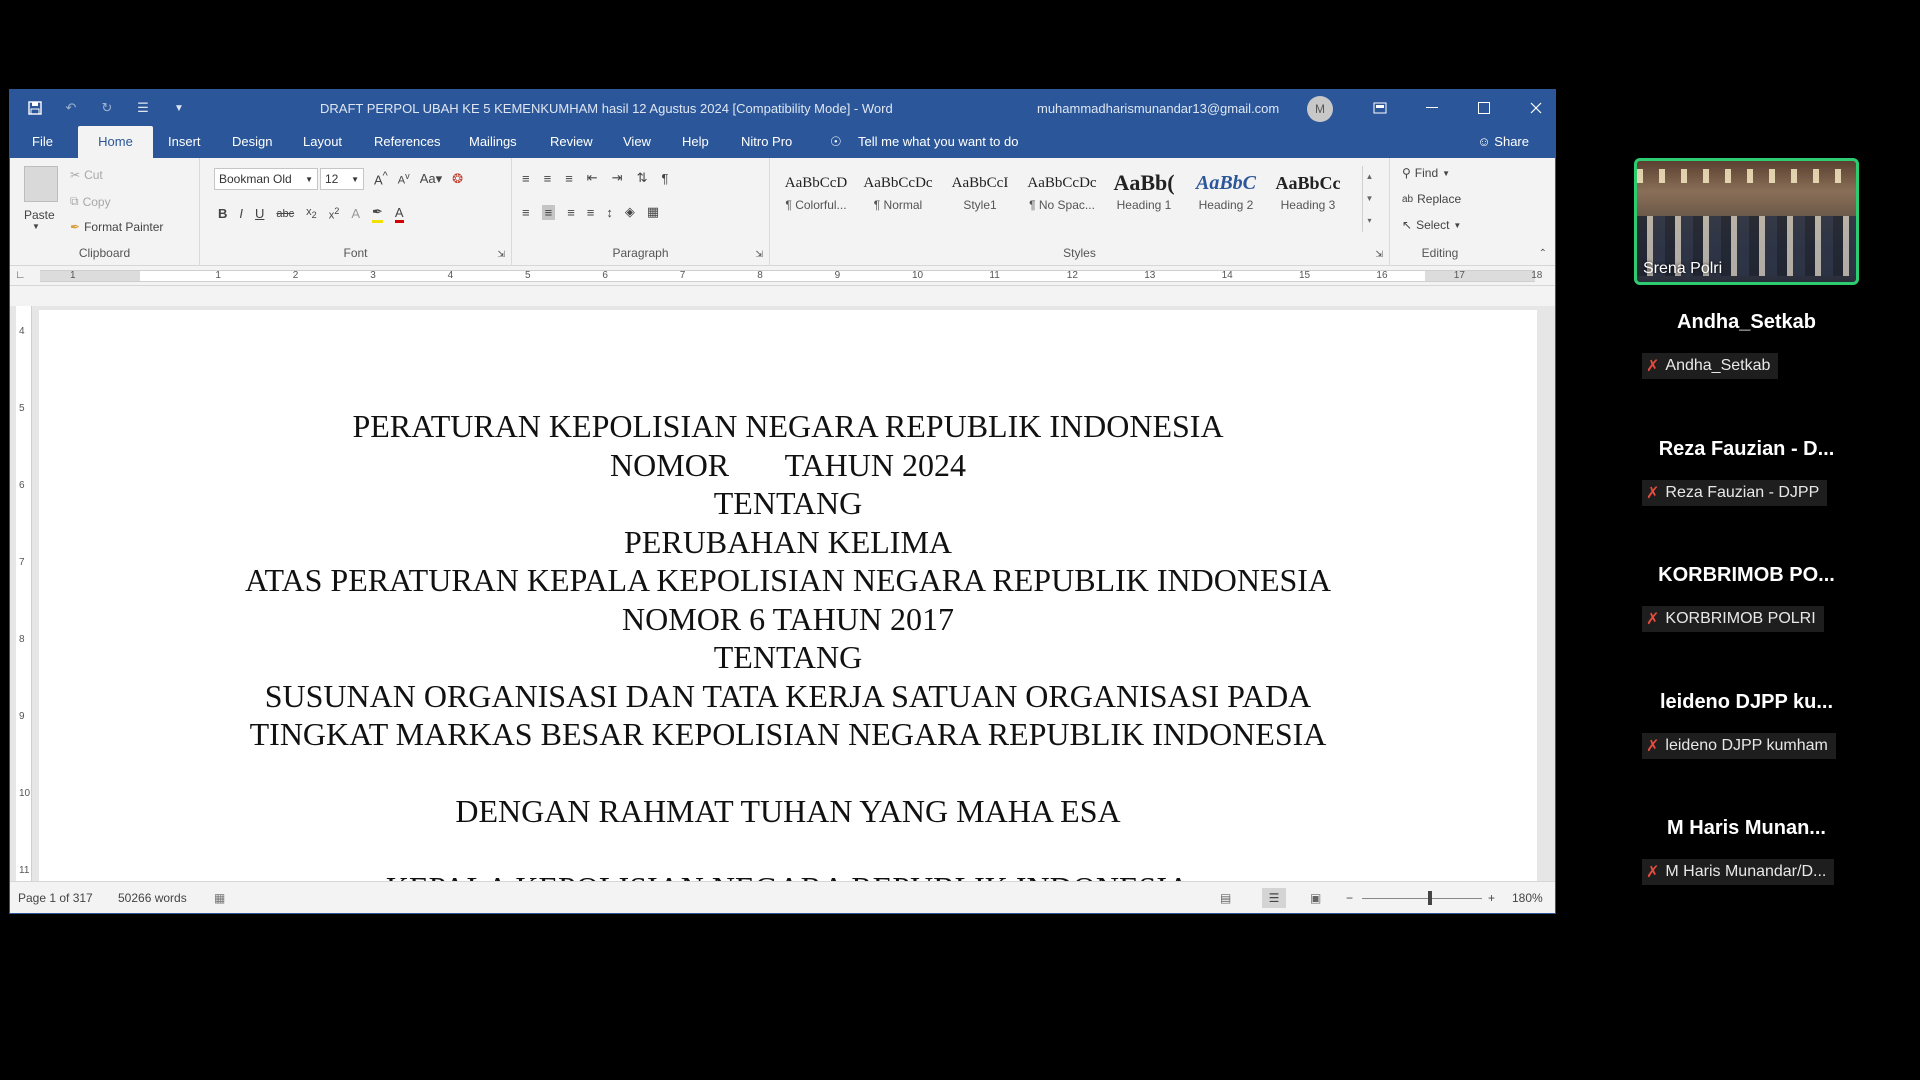  Describe the element at coordinates (788, 811) in the screenshot. I see `document-line: DENGAN RAHMAT TUHAN YANG MAHA ESA` at that location.